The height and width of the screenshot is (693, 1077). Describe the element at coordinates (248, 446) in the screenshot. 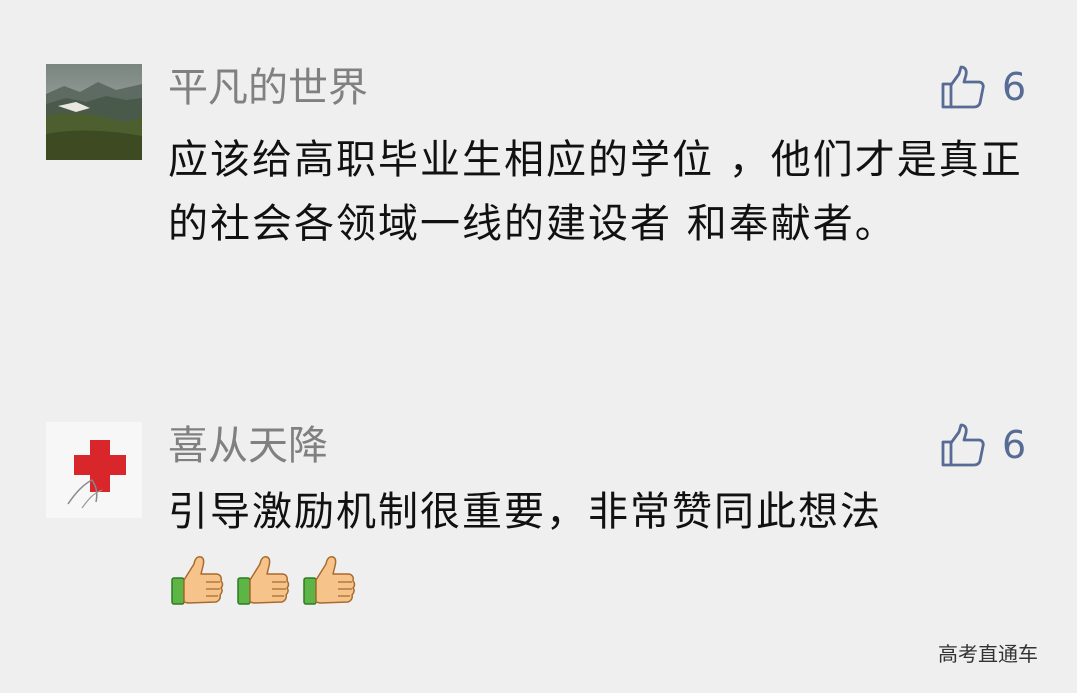

I see `nickname: 喜从天降` at that location.